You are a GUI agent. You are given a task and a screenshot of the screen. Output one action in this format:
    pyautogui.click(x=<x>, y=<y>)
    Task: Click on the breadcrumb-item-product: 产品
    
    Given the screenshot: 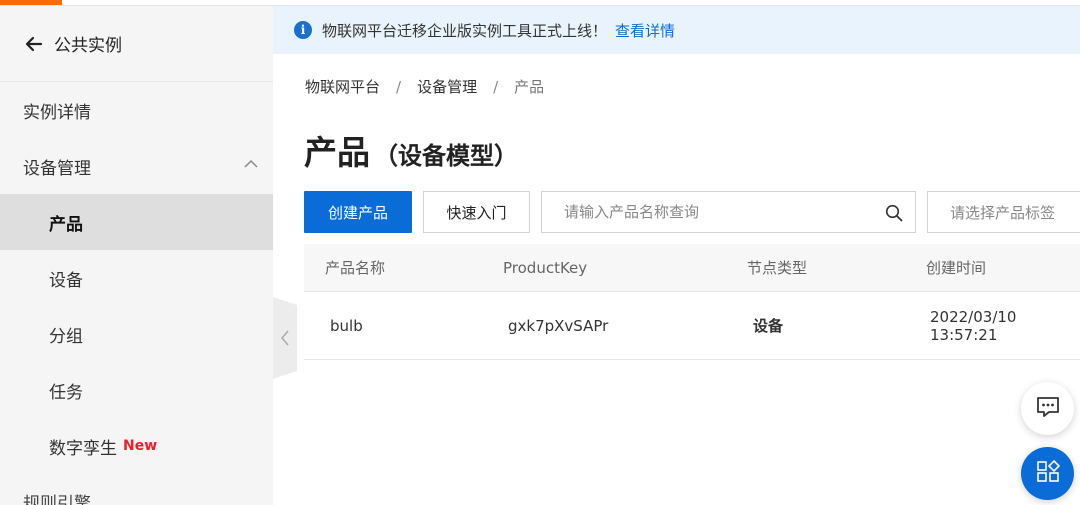 What is the action you would take?
    pyautogui.click(x=529, y=87)
    